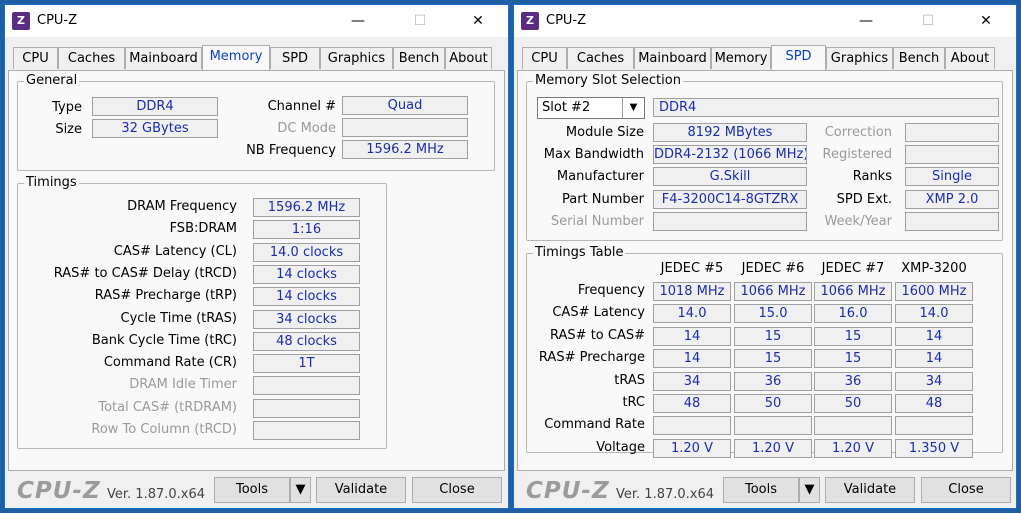 This screenshot has width=1021, height=513. Describe the element at coordinates (591, 358) in the screenshot. I see `timings-row-label: RAS# Precharge` at that location.